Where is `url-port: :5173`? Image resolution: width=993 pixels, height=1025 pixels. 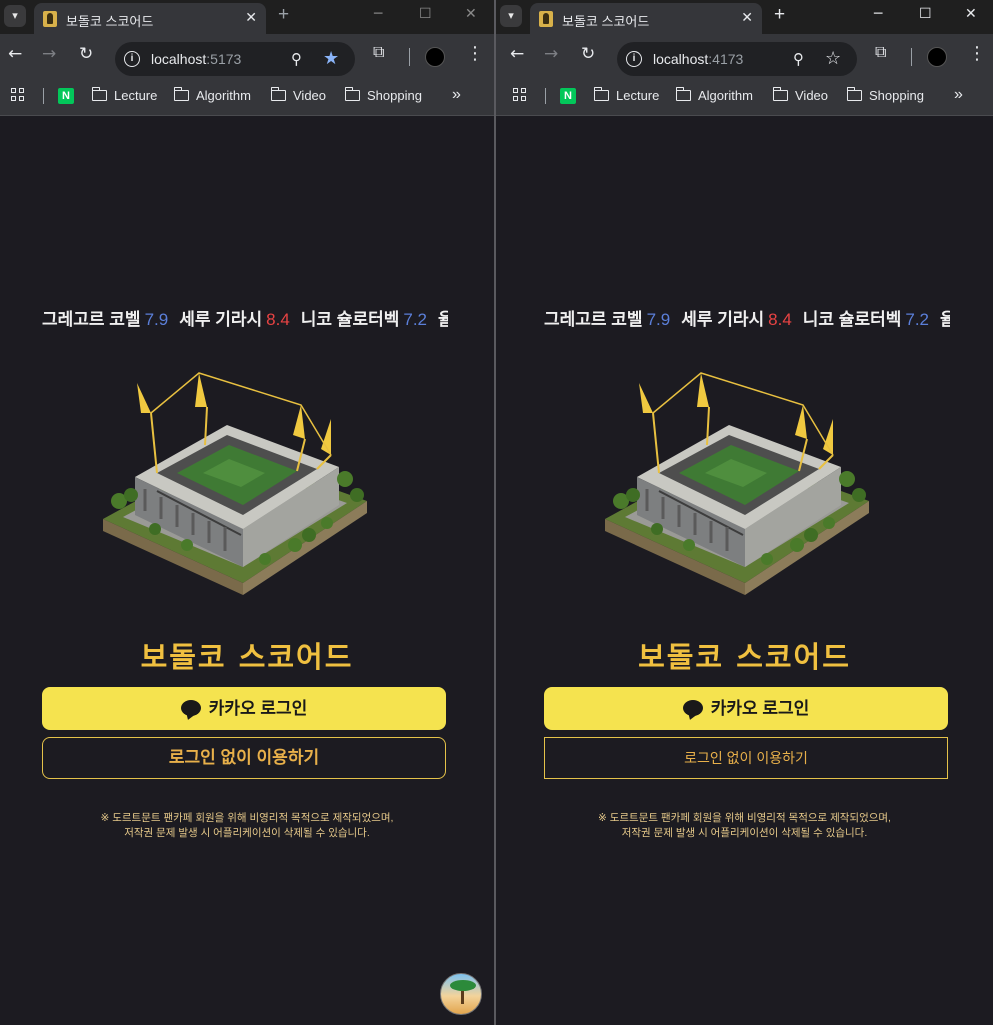
url-port: :5173 is located at coordinates (224, 59).